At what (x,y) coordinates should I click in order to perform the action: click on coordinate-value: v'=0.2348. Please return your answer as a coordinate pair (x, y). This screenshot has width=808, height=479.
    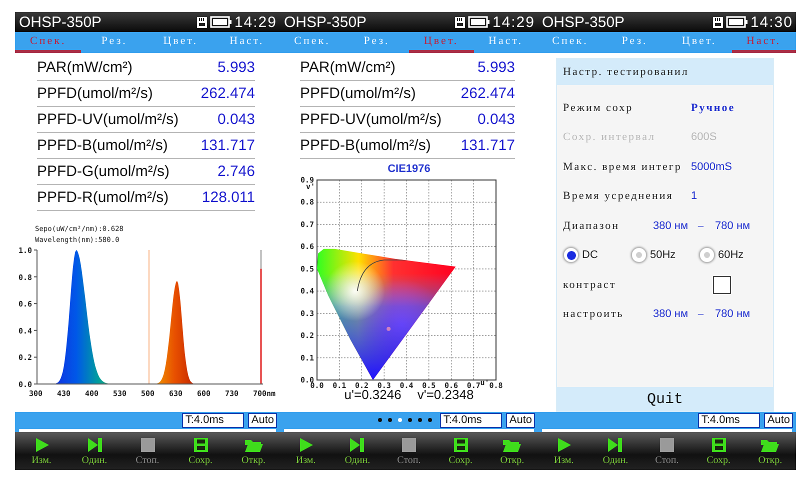
    Looking at the image, I should click on (445, 394).